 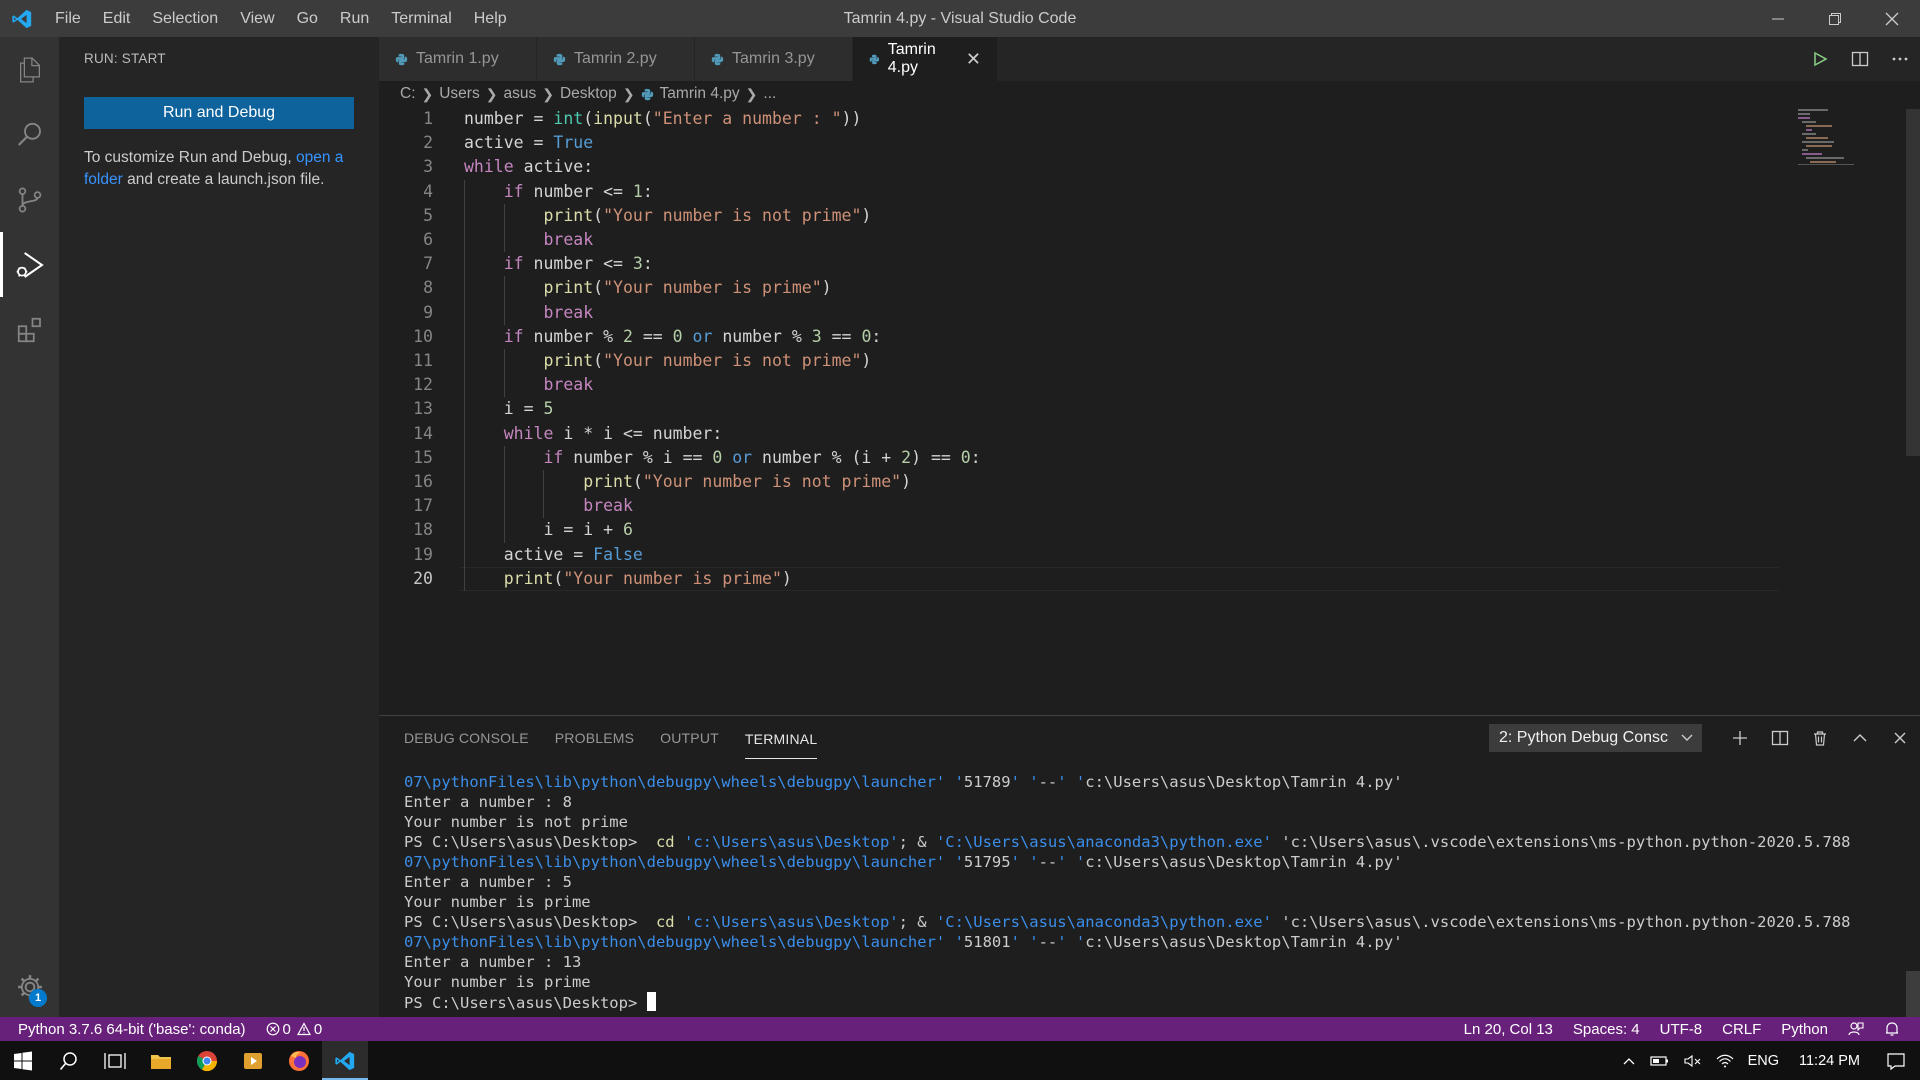 What do you see at coordinates (459, 94) in the screenshot?
I see `breadcrumb-item: Users` at bounding box center [459, 94].